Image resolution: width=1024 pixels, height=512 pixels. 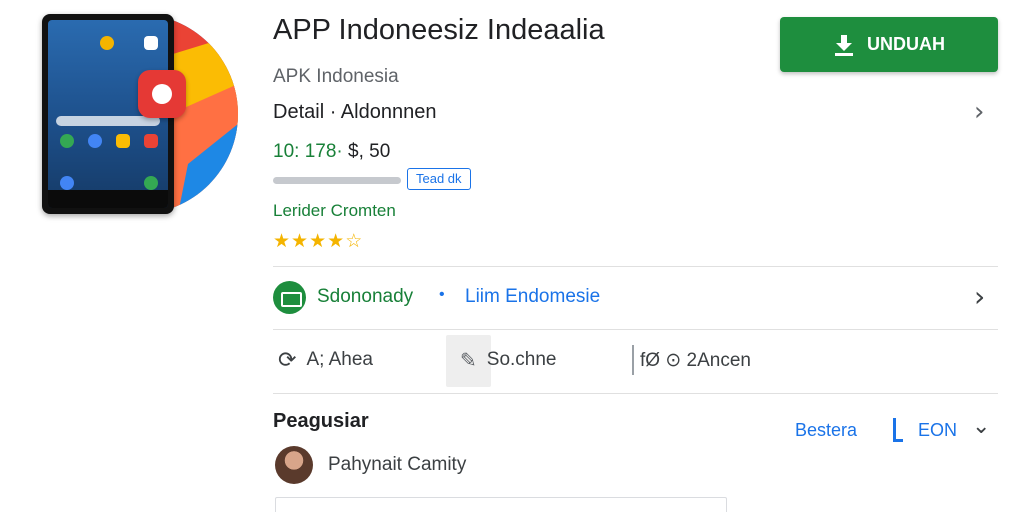 What do you see at coordinates (981, 426) in the screenshot?
I see `chevron-down-icon: ⌄` at bounding box center [981, 426].